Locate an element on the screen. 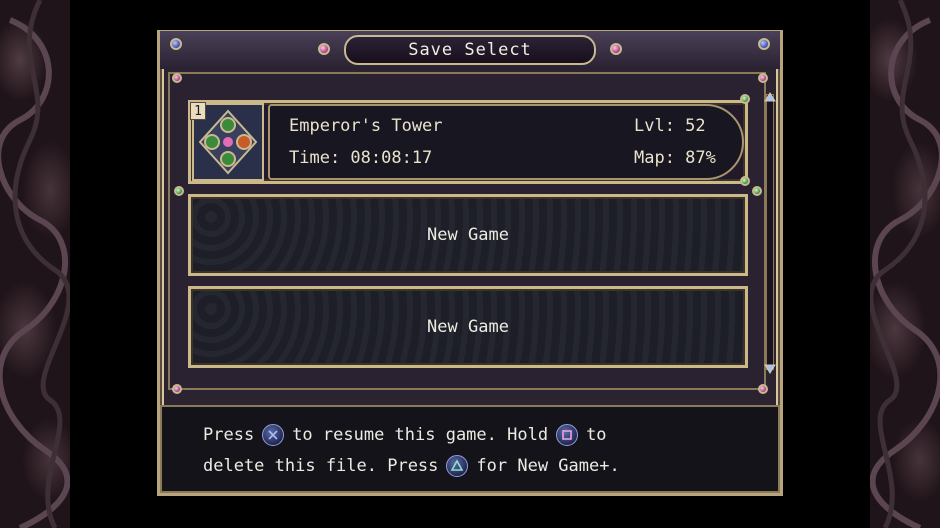  save-map-completion: Map: 87% is located at coordinates (675, 158).